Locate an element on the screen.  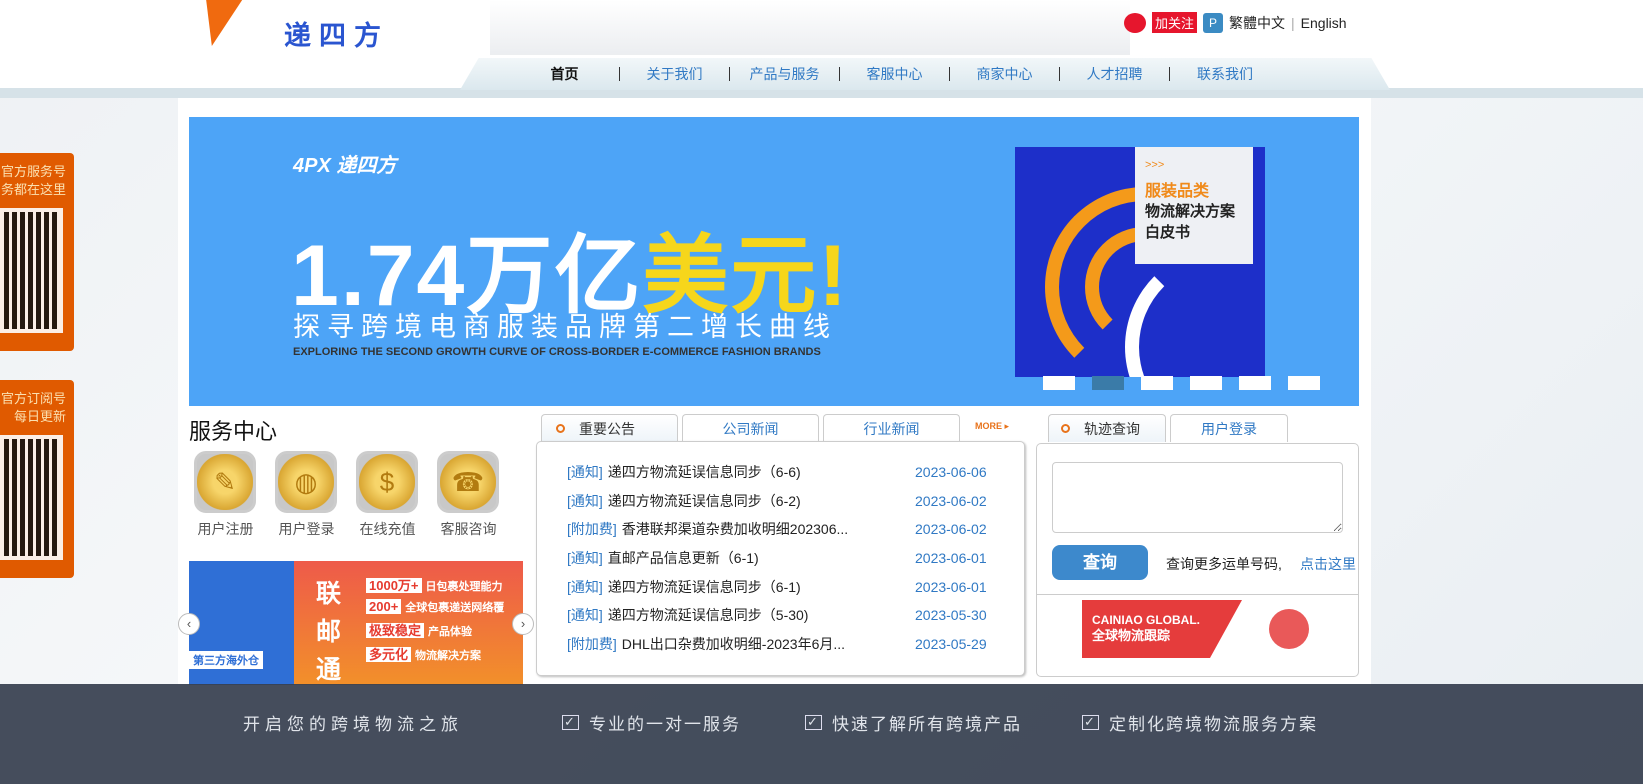
banner-pagination is located at coordinates (1181, 383).